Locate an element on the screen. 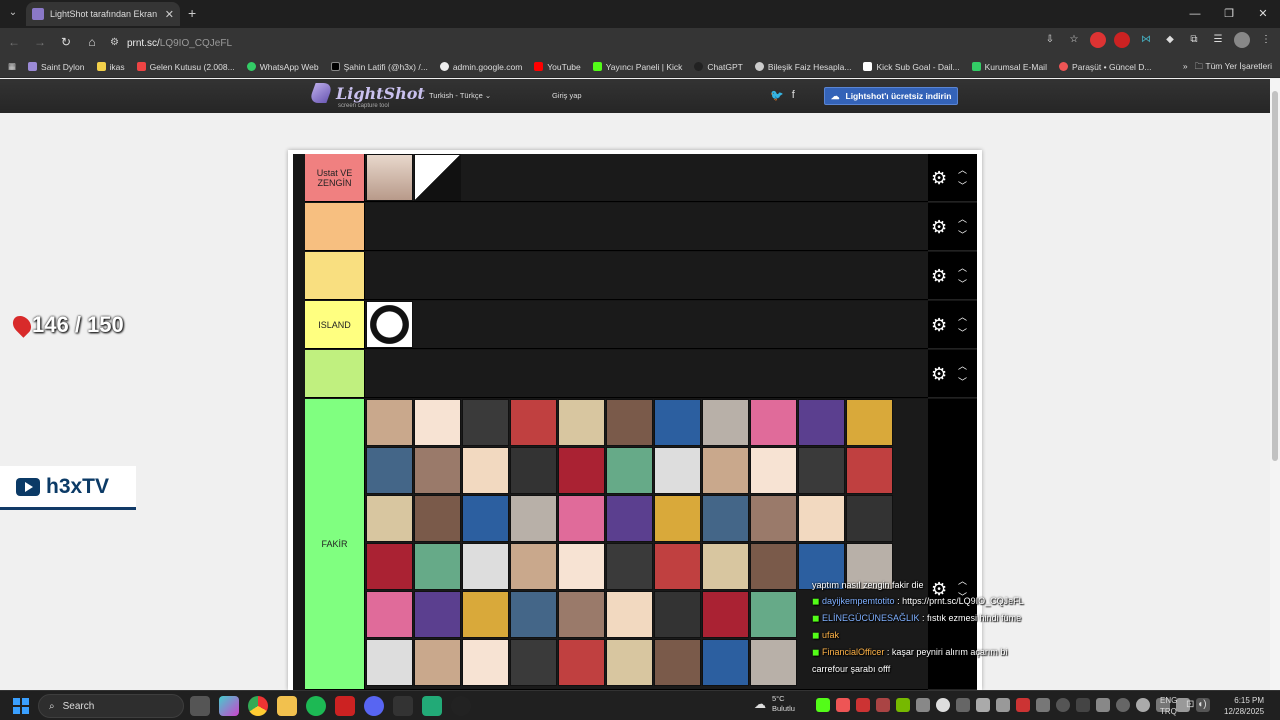  tab-search-icon: ⌄ is located at coordinates (13, 13).